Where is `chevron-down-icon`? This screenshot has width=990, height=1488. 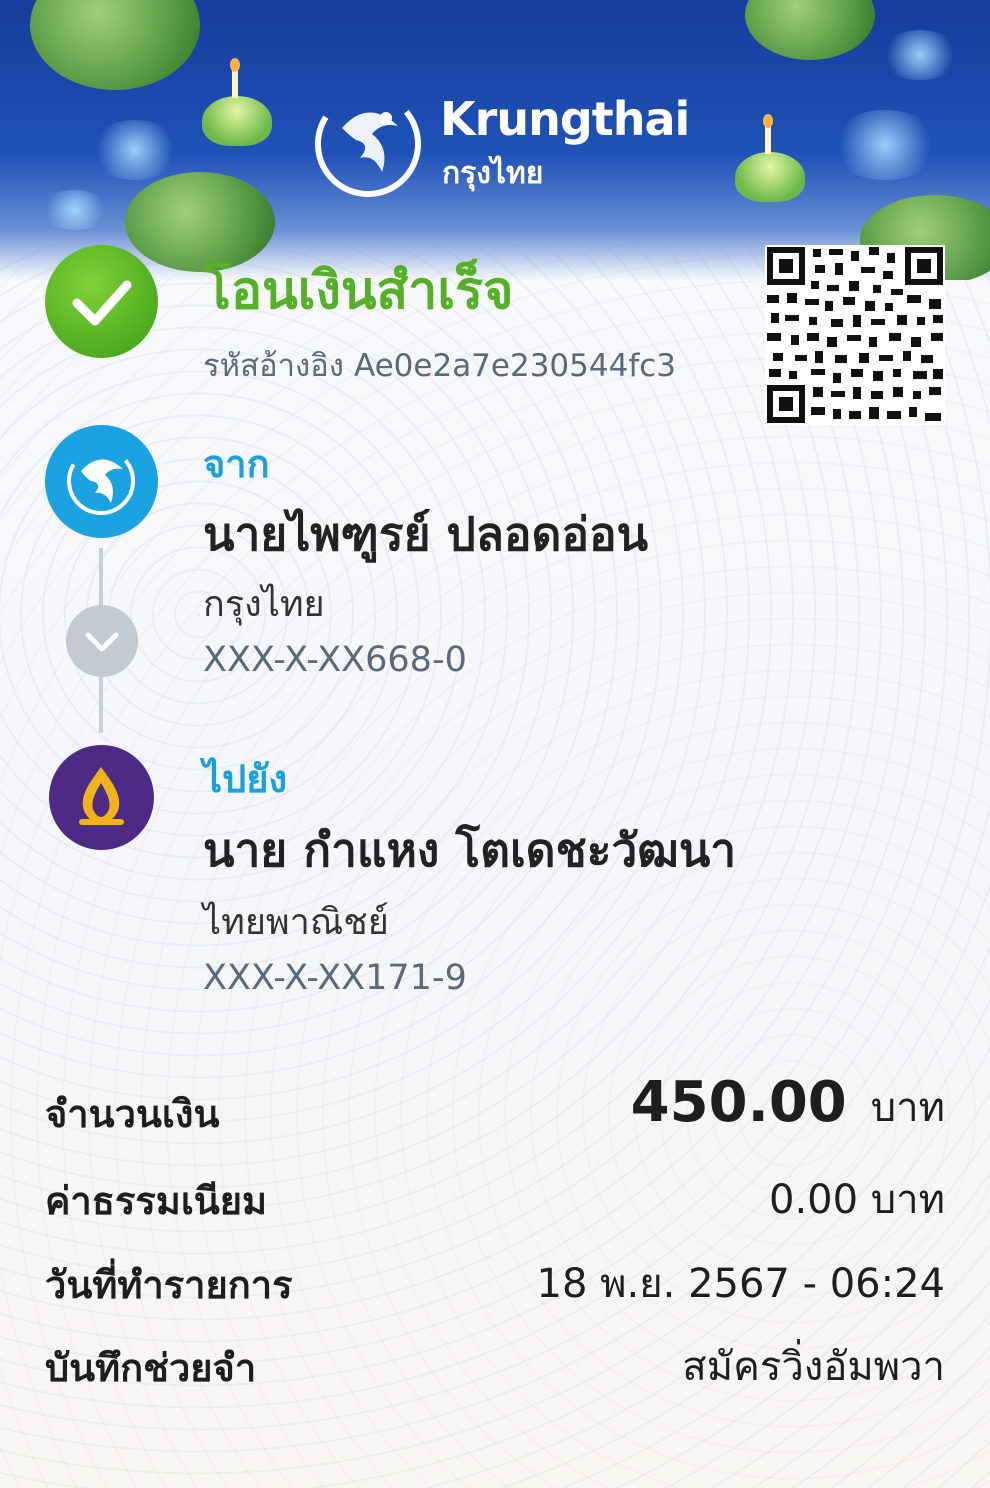 chevron-down-icon is located at coordinates (102, 642).